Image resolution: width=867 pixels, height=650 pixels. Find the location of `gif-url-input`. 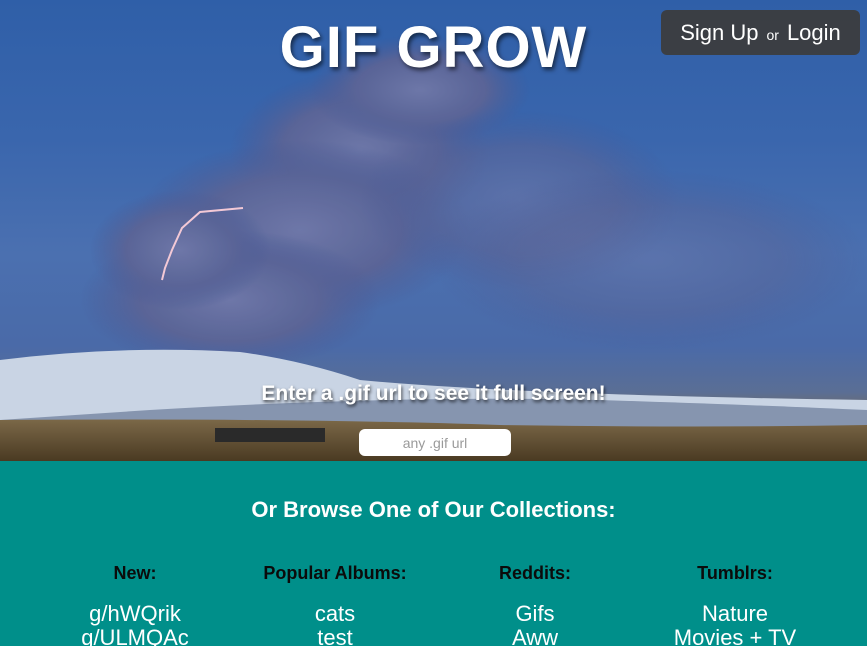

gif-url-input is located at coordinates (435, 442).